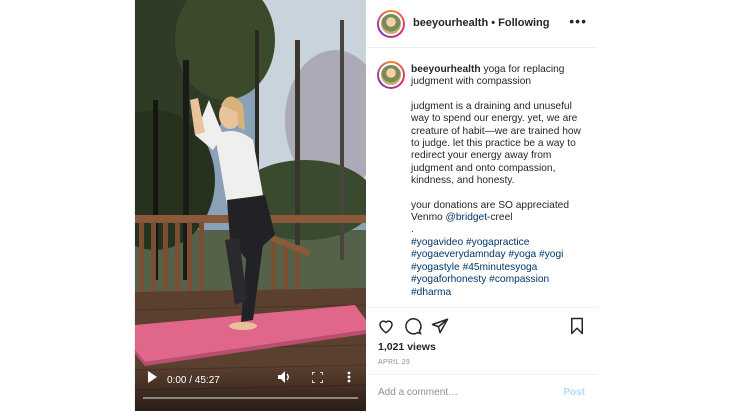  What do you see at coordinates (467, 217) in the screenshot?
I see `venmo-mention-link: @bridget` at bounding box center [467, 217].